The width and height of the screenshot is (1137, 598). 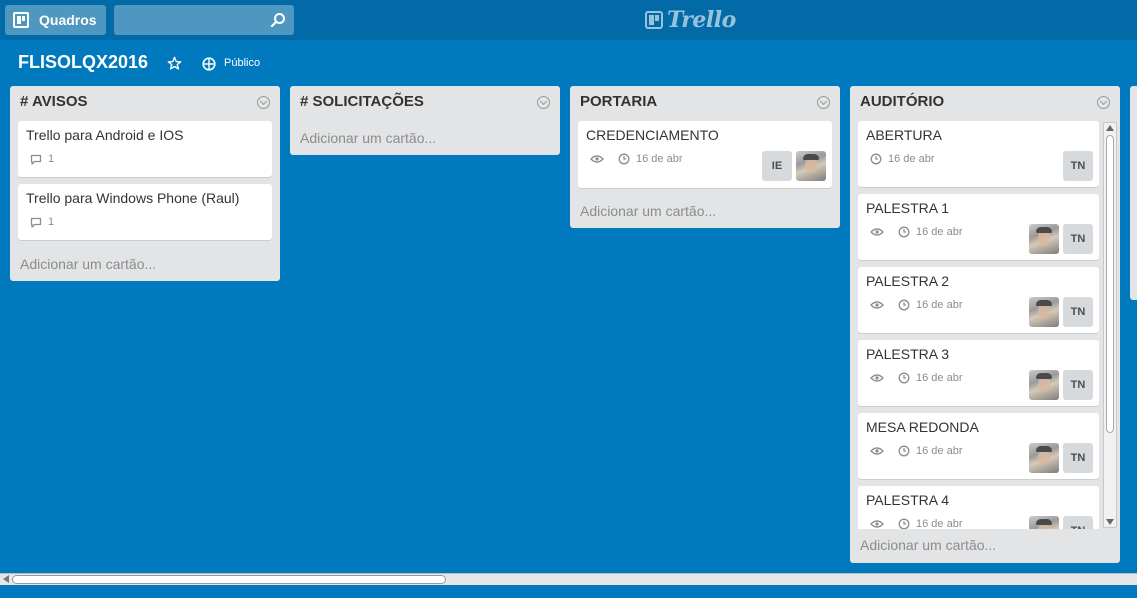 I want to click on card: Trello para Android e IOS 1, so click(x=145, y=149).